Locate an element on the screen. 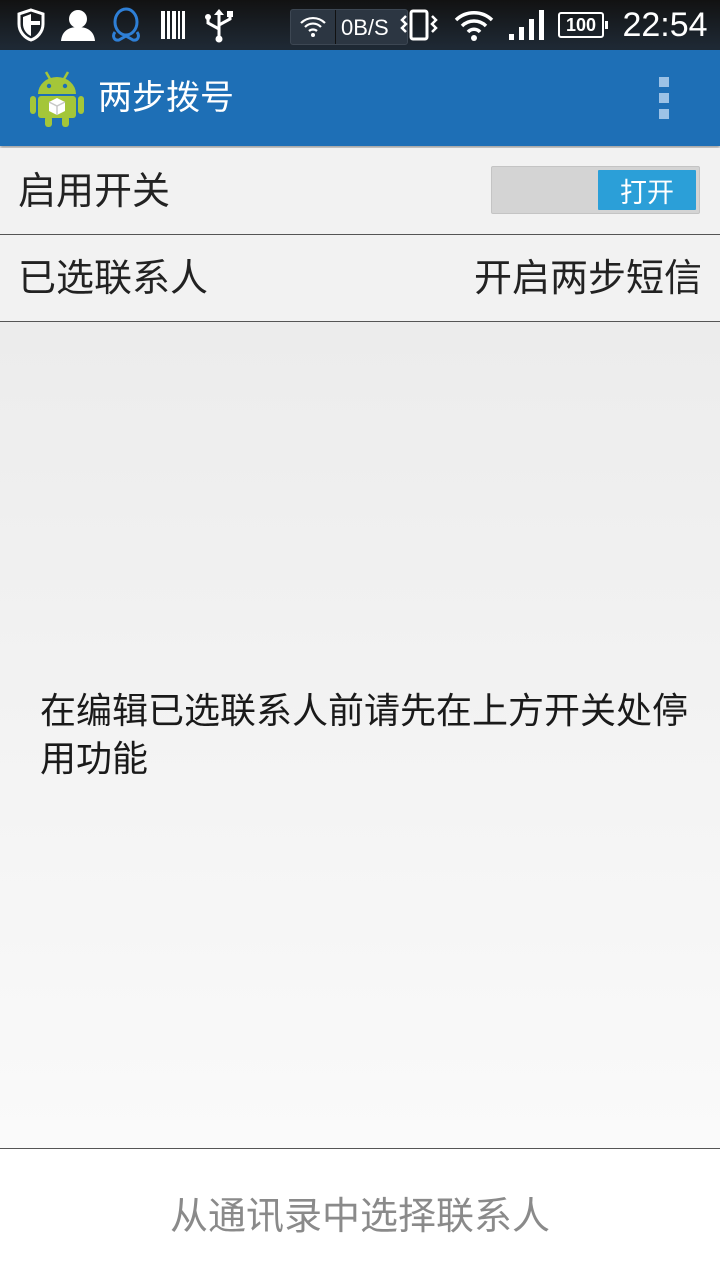 Image resolution: width=720 pixels, height=1280 pixels. shield-icon is located at coordinates (31, 25).